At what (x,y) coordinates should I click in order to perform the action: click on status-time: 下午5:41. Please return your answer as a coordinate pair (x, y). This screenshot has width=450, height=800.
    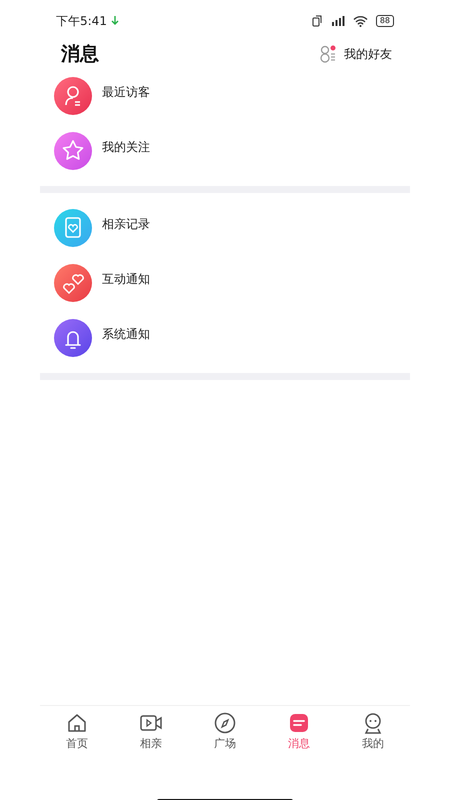
    Looking at the image, I should click on (81, 21).